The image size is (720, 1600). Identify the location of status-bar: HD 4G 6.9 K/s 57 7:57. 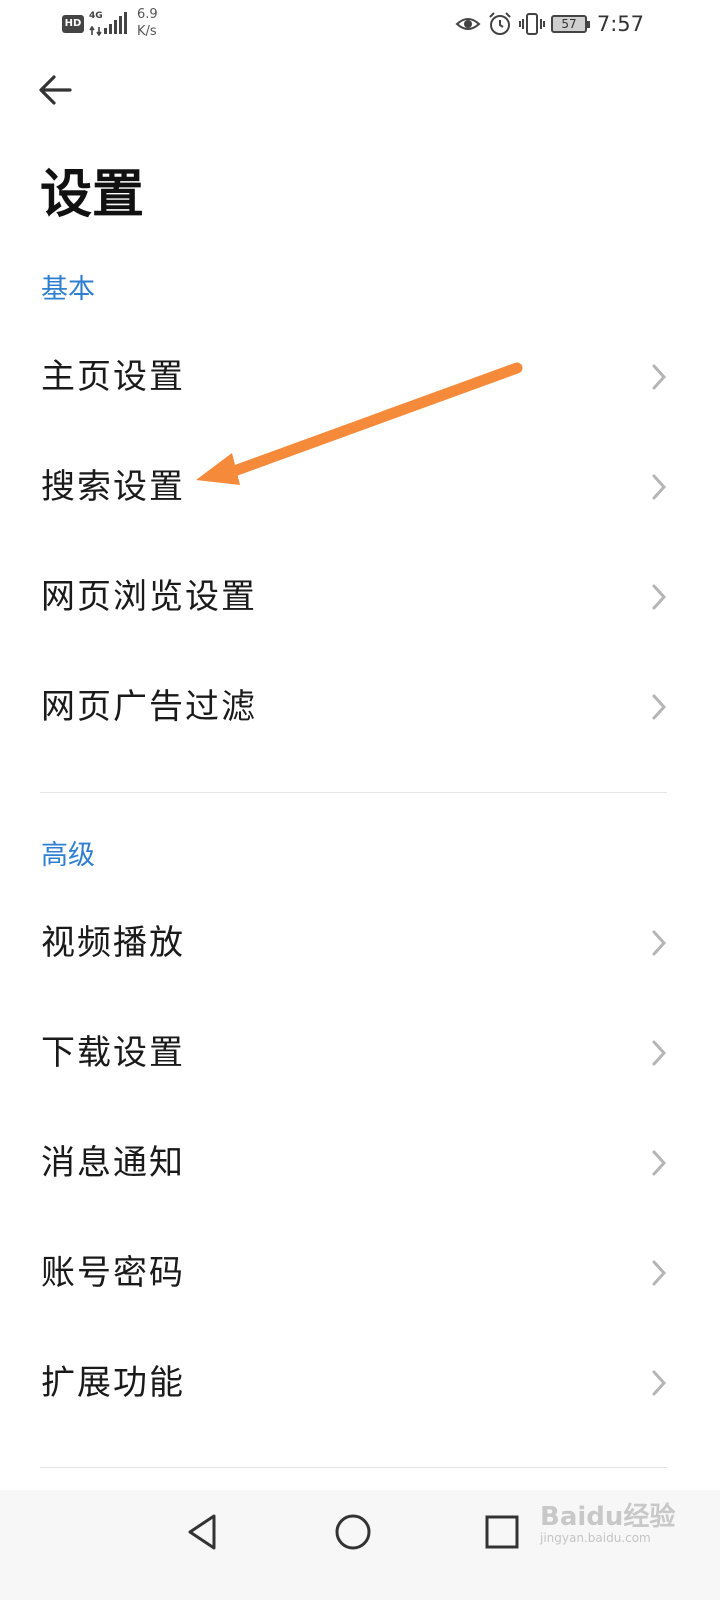
(360, 24).